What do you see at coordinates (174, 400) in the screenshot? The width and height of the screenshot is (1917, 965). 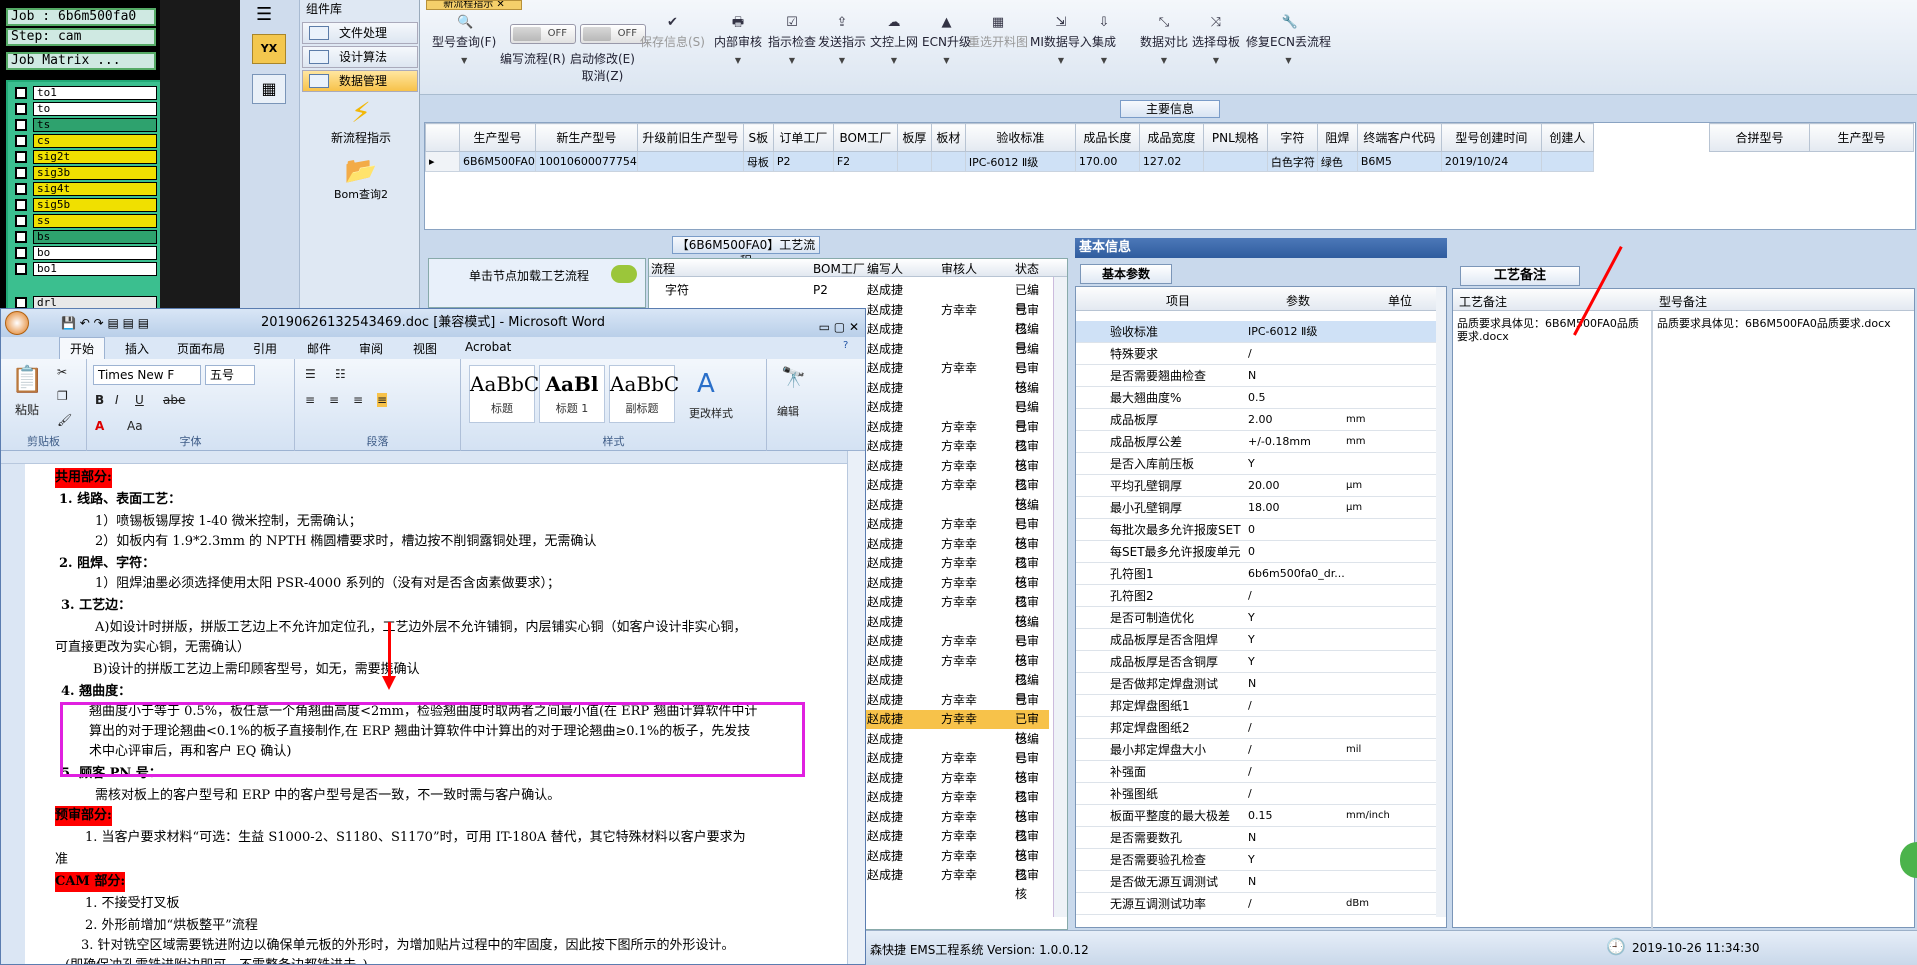 I see `strike-icon: abe` at bounding box center [174, 400].